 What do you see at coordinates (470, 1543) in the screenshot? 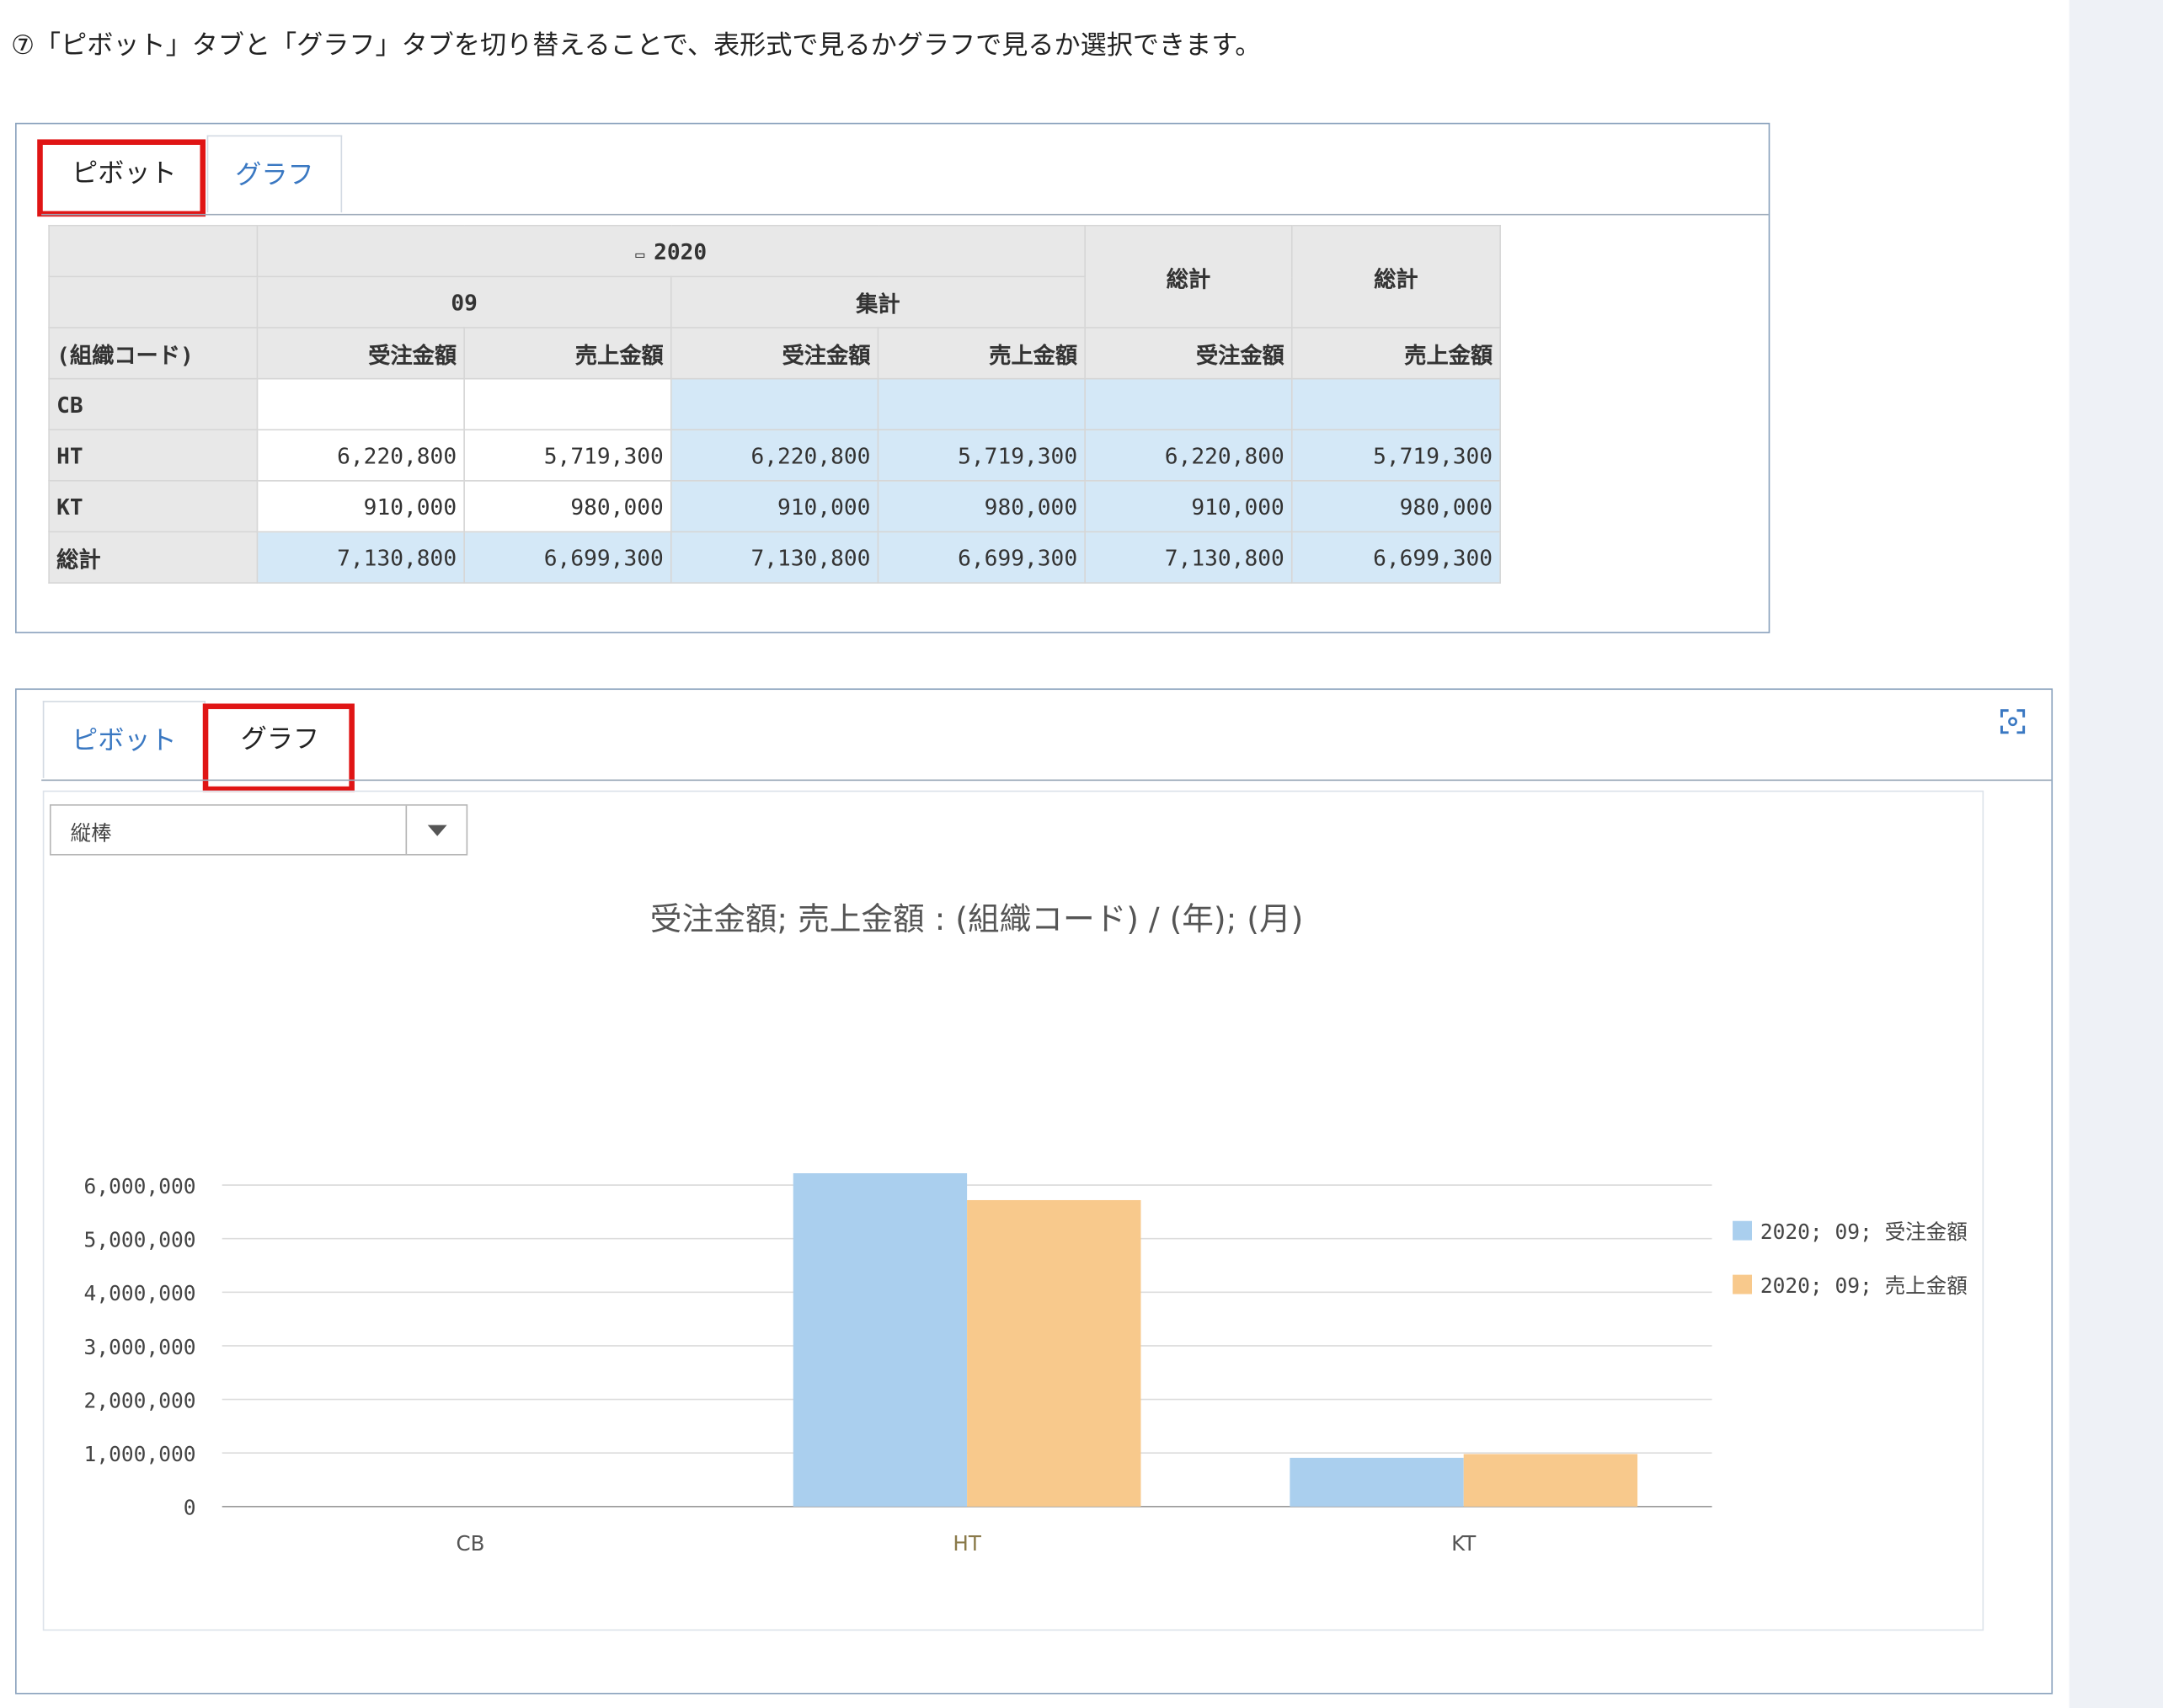
I see `x-tick-label: CB` at bounding box center [470, 1543].